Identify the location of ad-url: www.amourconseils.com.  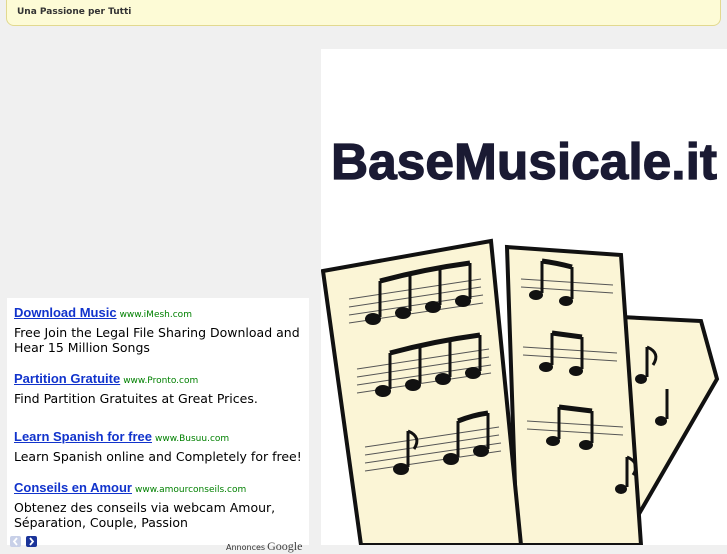
(190, 490).